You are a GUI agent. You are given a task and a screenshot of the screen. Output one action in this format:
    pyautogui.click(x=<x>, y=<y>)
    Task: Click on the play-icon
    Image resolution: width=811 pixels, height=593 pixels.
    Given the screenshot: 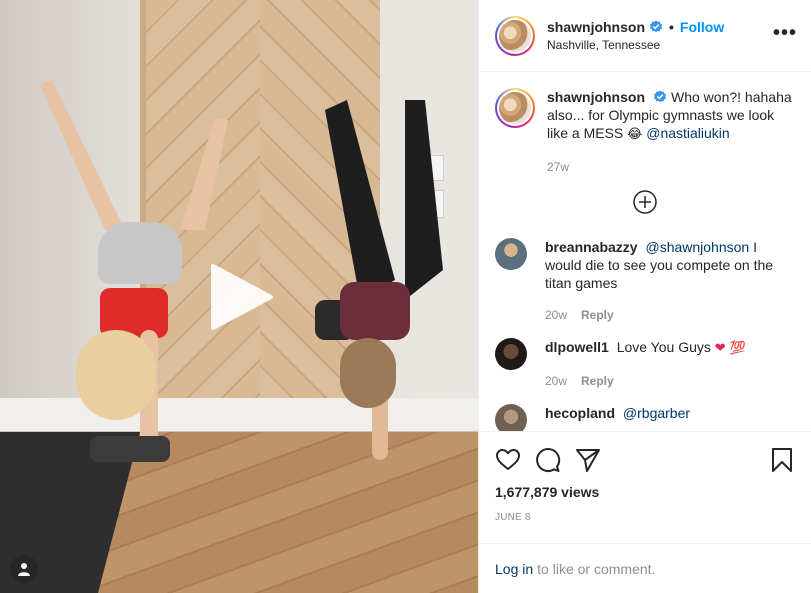 What is the action you would take?
    pyautogui.click(x=240, y=297)
    